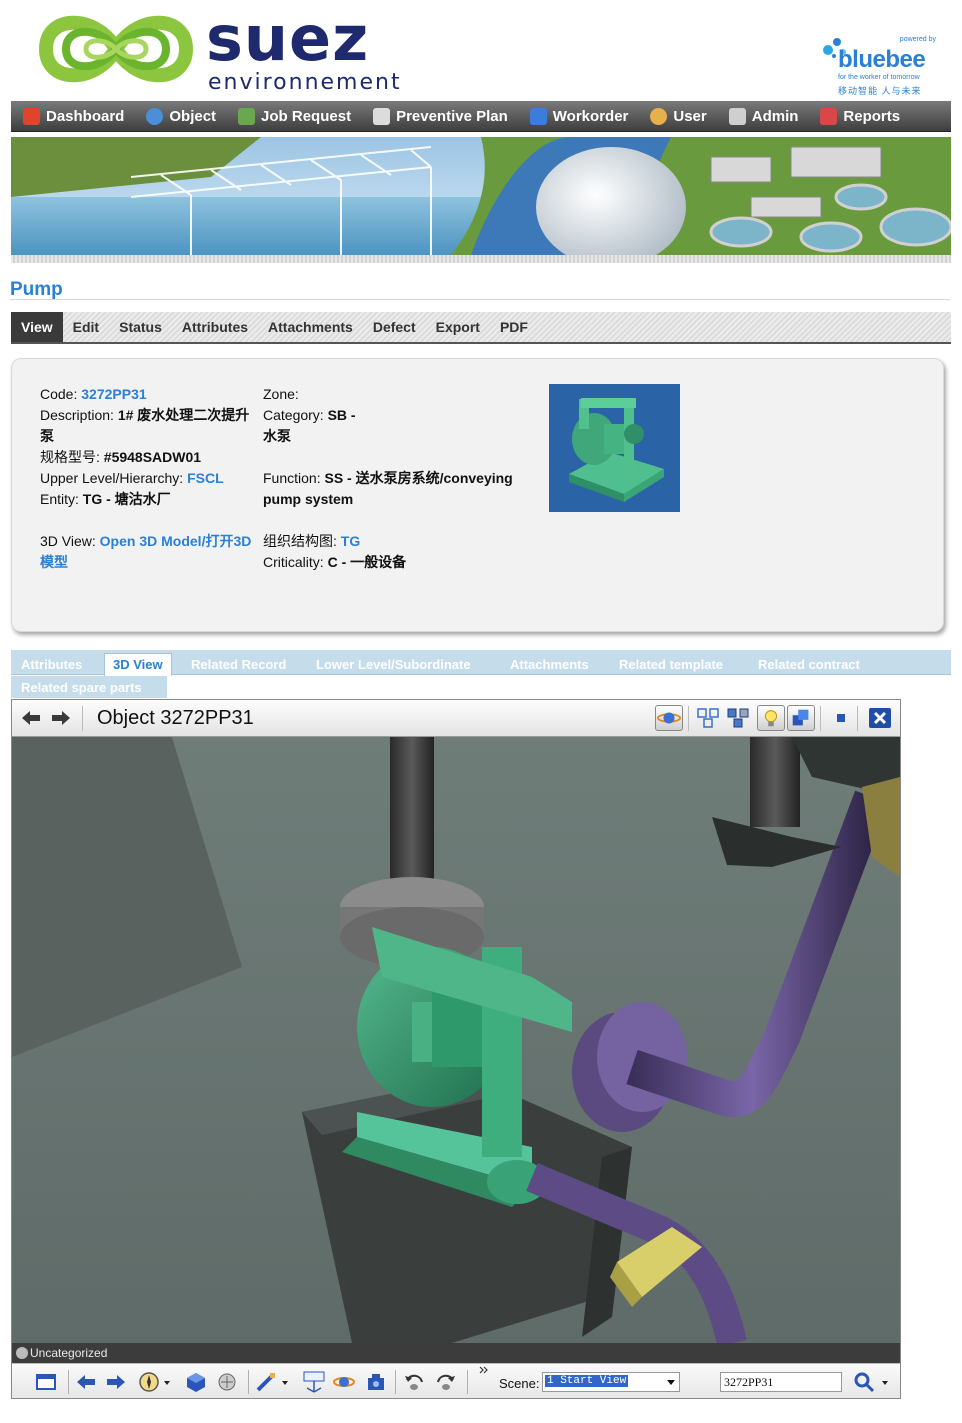 The height and width of the screenshot is (1423, 962). I want to click on subtab-lower-level: Lower Level/Subordinate, so click(393, 664).